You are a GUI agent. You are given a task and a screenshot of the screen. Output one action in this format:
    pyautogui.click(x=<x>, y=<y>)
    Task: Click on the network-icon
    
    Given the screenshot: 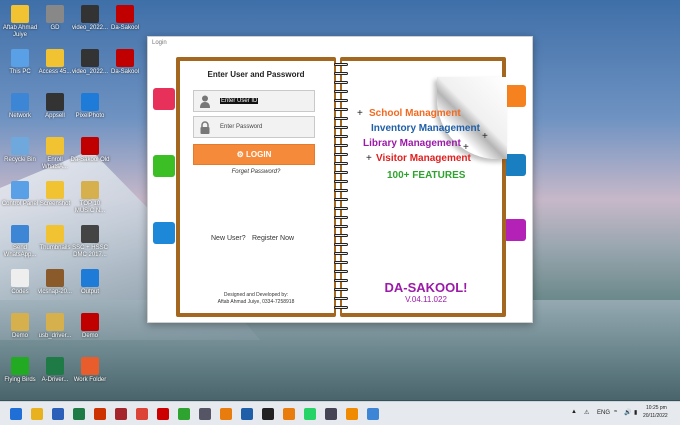 What is the action you would take?
    pyautogui.click(x=331, y=414)
    